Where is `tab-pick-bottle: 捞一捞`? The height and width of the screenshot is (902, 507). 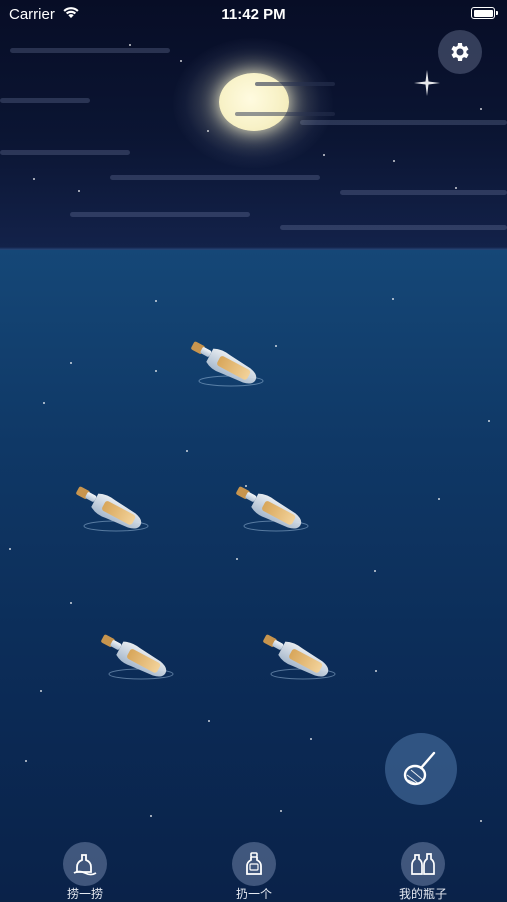
tab-pick-bottle: 捞一捞 is located at coordinates (85, 869).